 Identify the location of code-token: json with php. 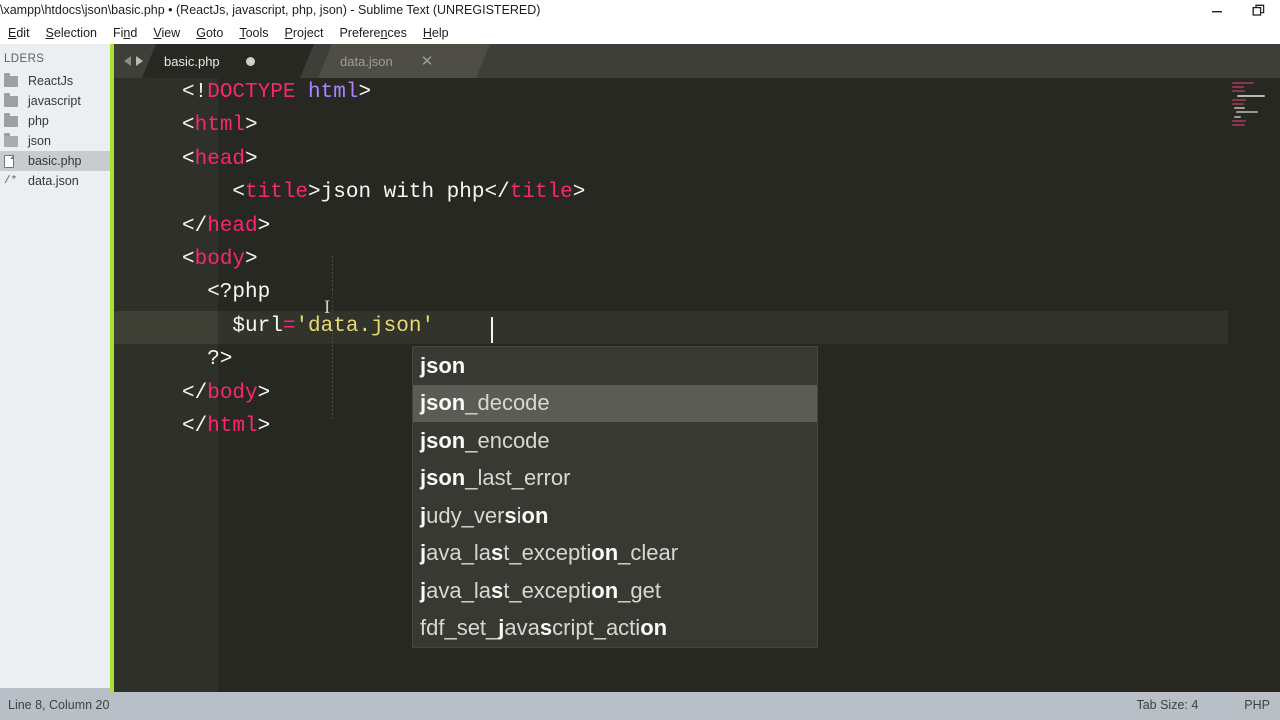
(402, 193).